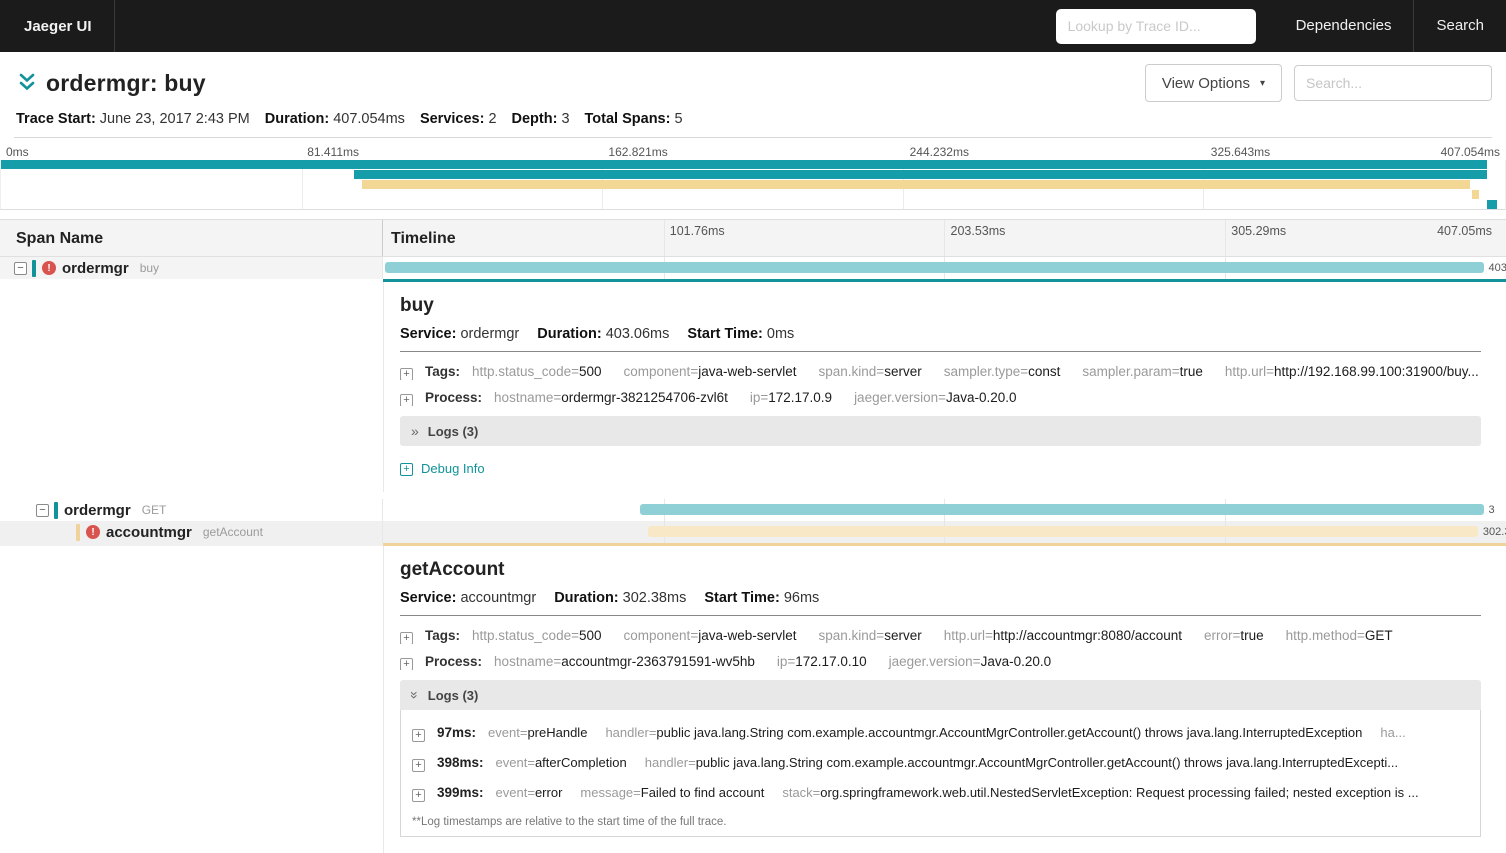  I want to click on field-start-time: Start Time: 96ms, so click(762, 598).